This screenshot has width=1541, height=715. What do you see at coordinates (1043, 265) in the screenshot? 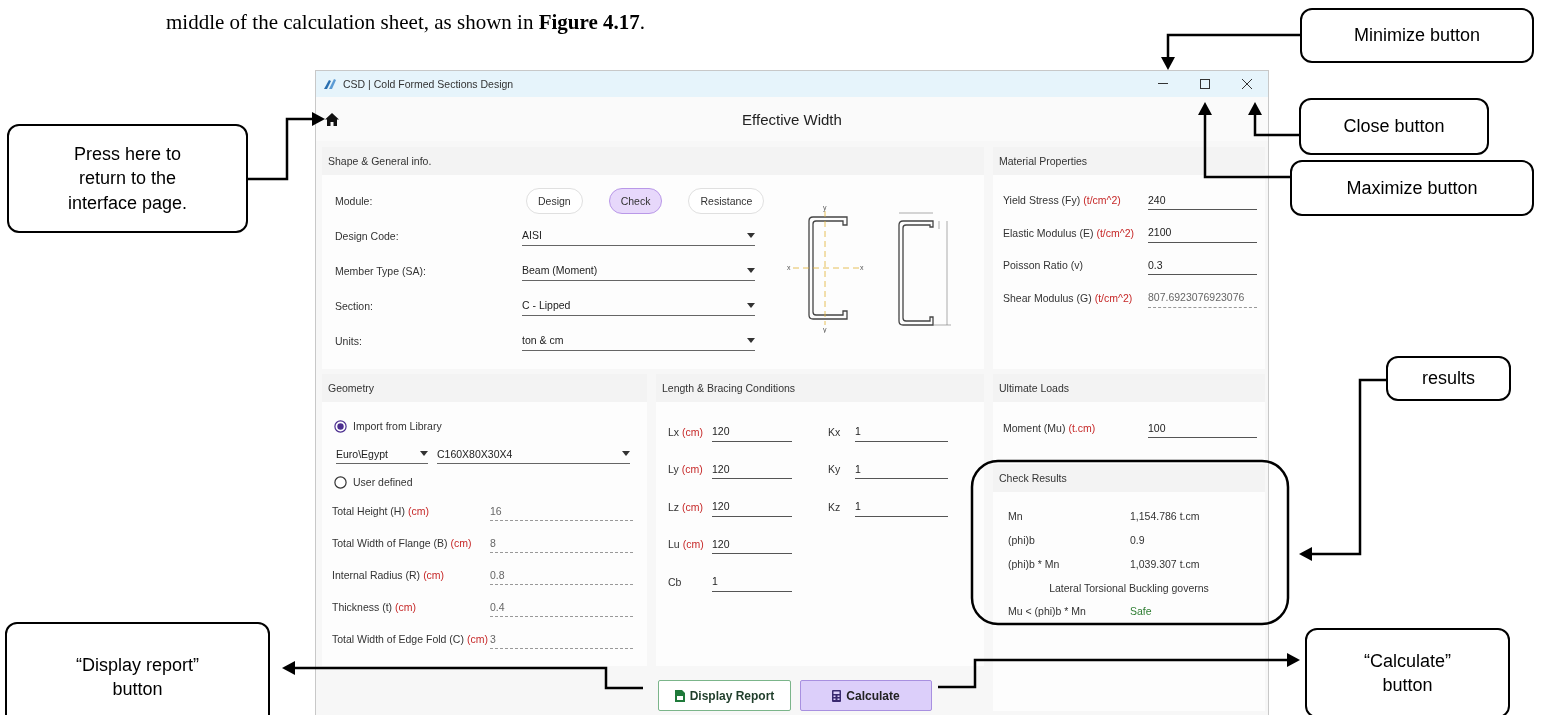
I see `field-label: Poisson Ratio (v)` at bounding box center [1043, 265].